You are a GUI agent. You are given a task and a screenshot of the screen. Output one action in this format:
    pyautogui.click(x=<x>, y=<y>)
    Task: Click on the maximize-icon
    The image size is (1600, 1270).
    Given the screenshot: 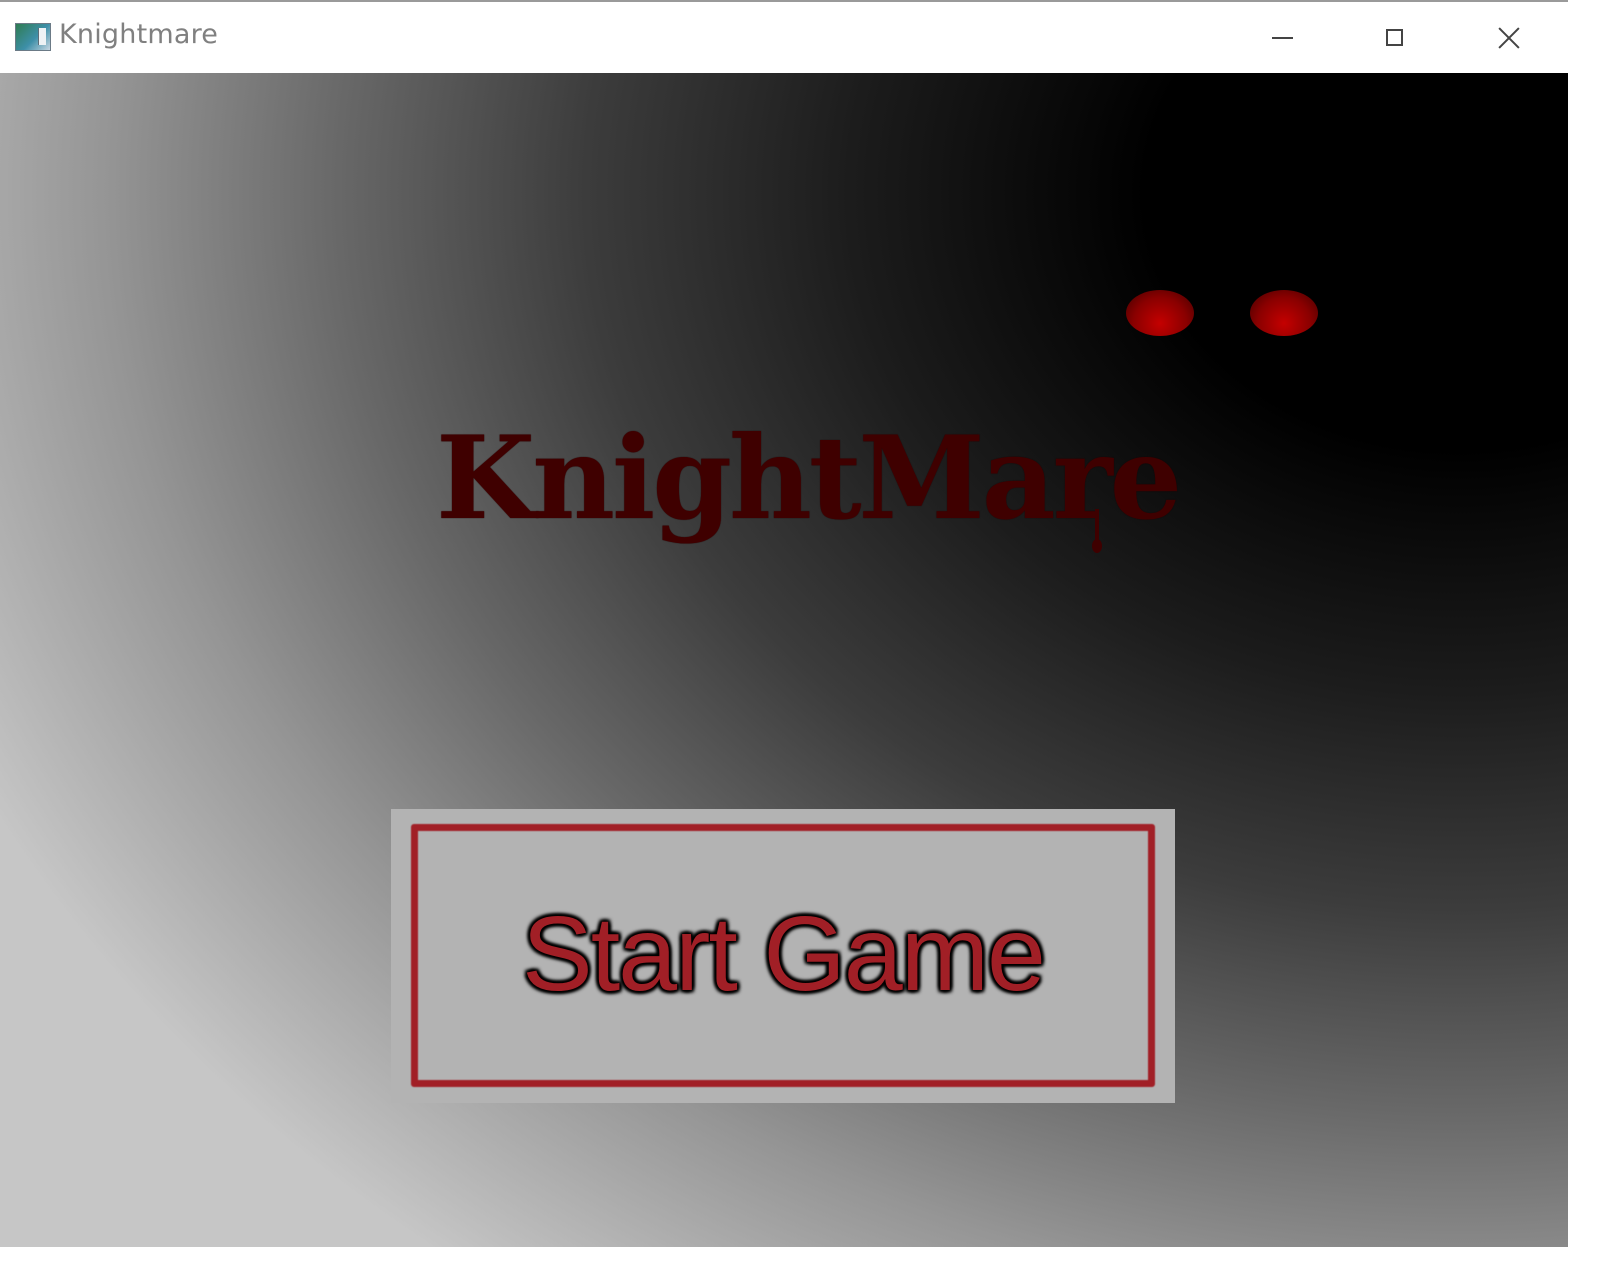 What is the action you would take?
    pyautogui.click(x=1394, y=37)
    